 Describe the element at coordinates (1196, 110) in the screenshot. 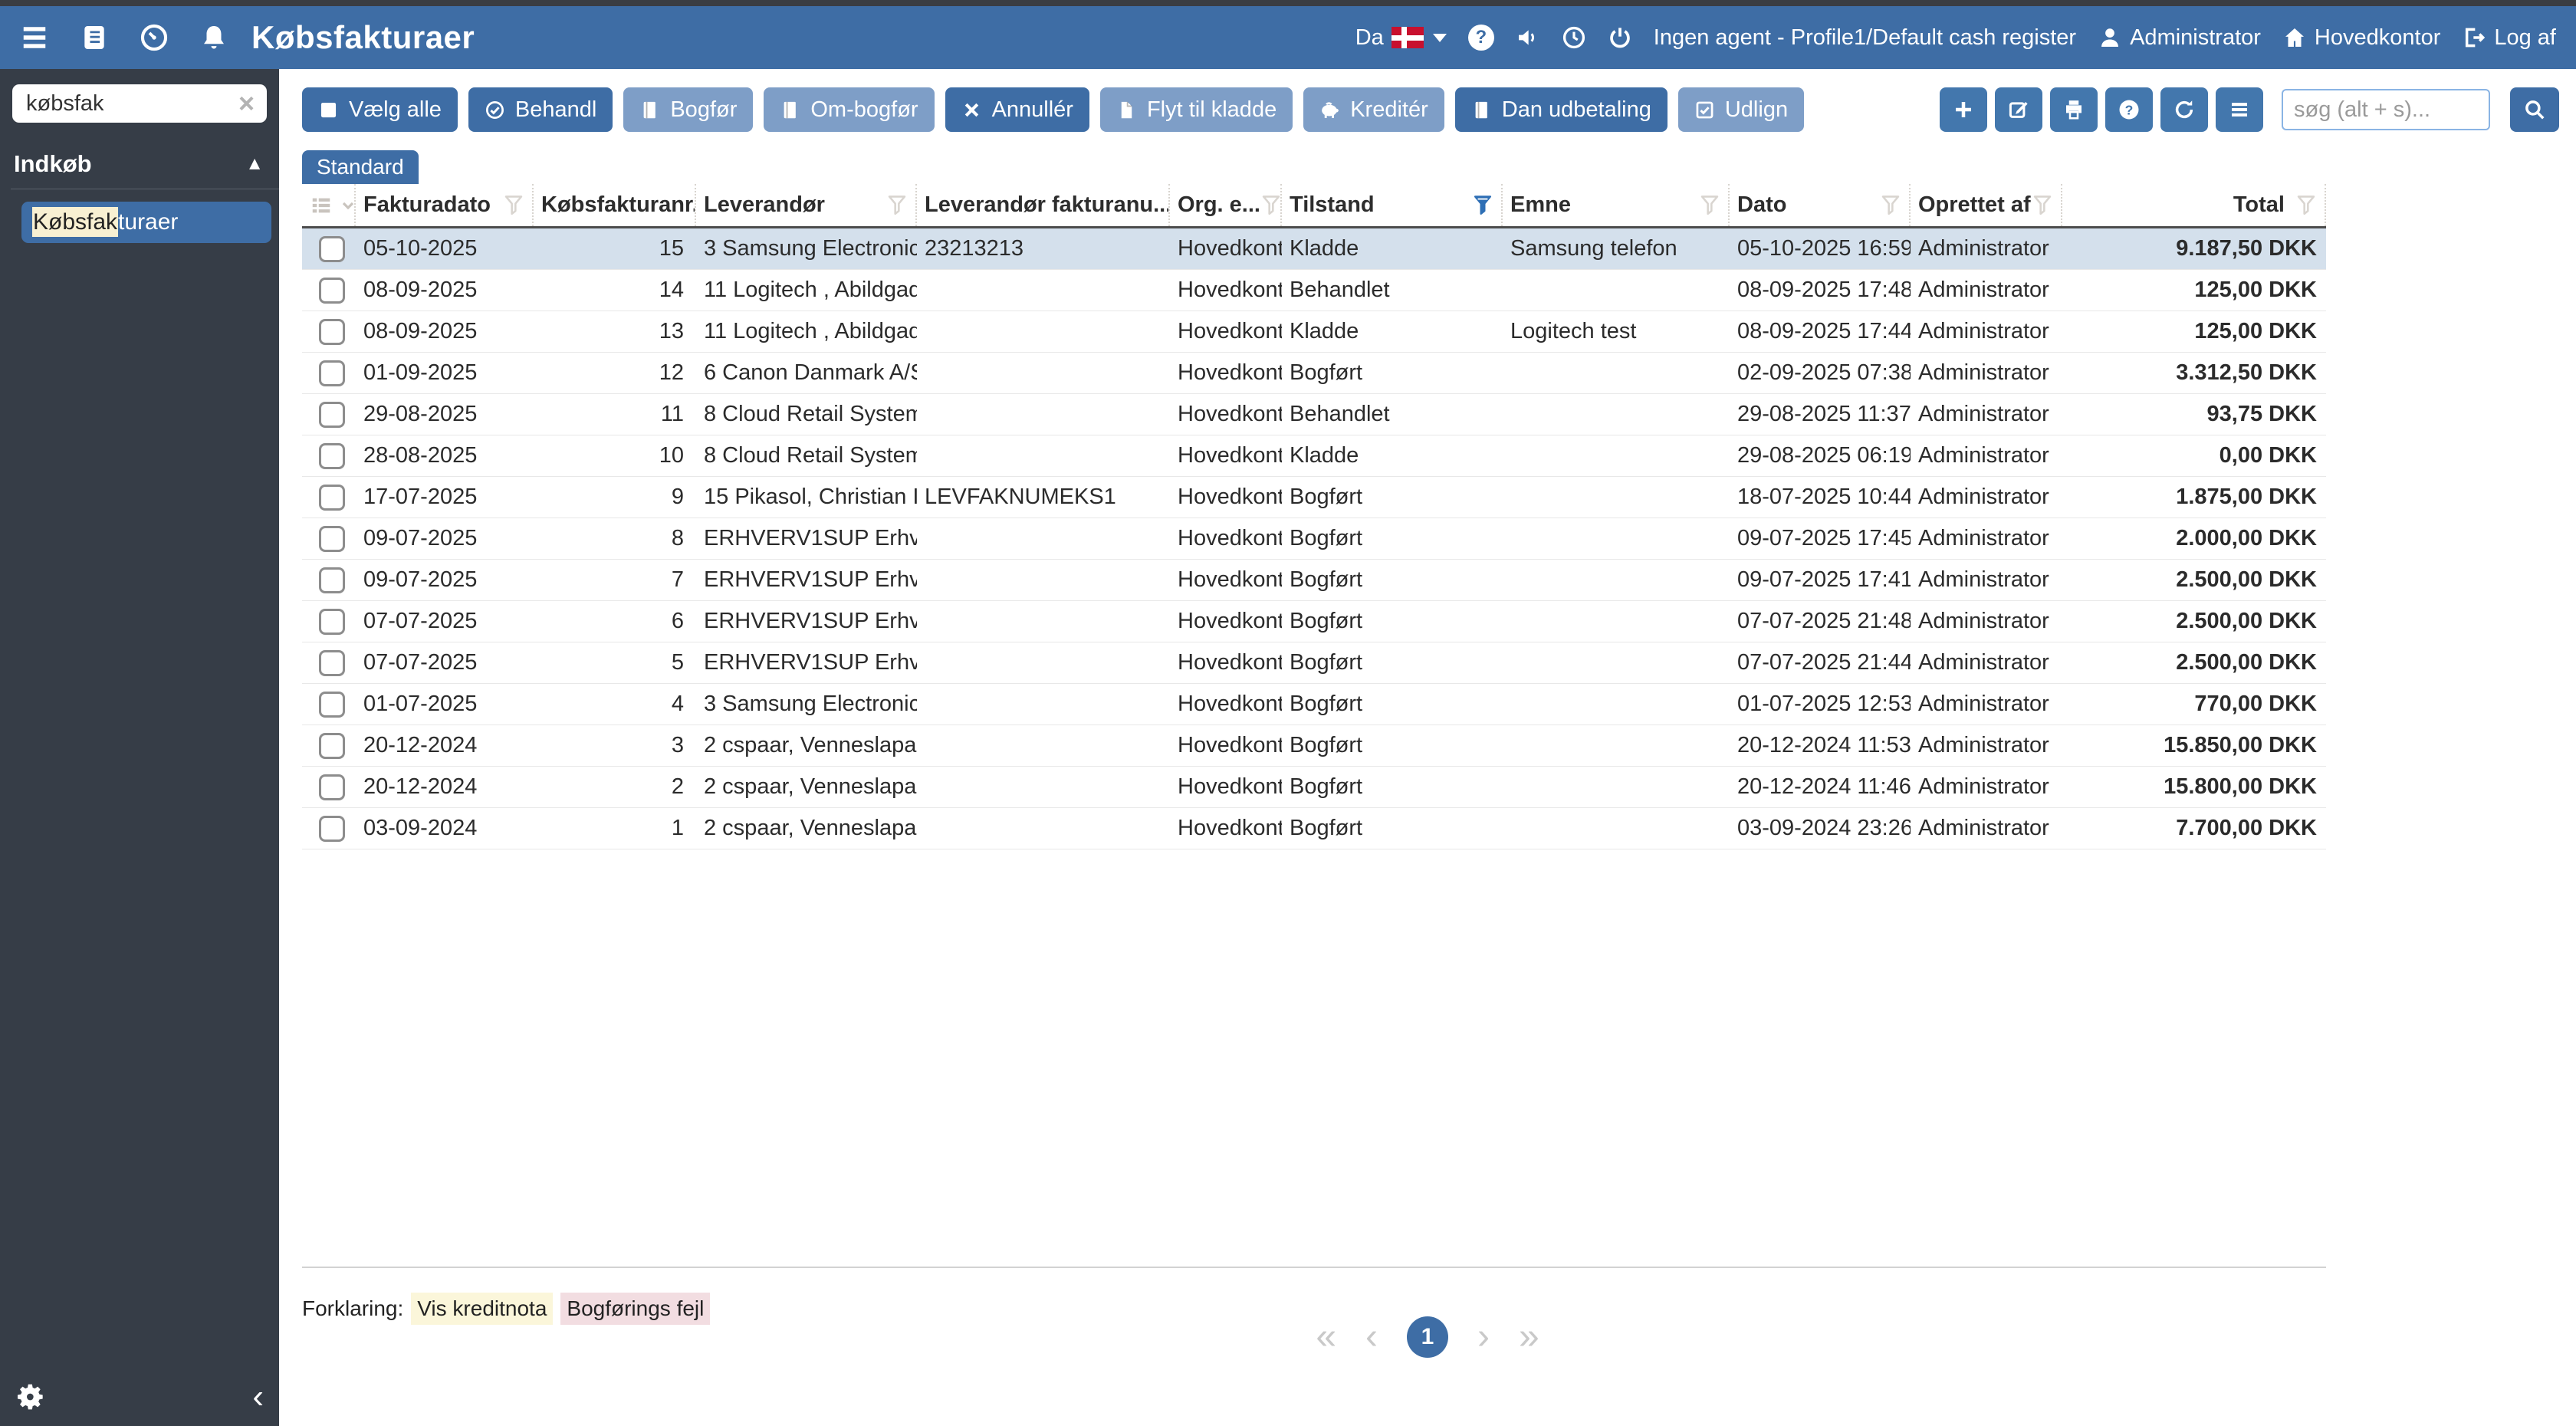

I see `flyt-til-kladde-button: Flyt til kladde` at that location.